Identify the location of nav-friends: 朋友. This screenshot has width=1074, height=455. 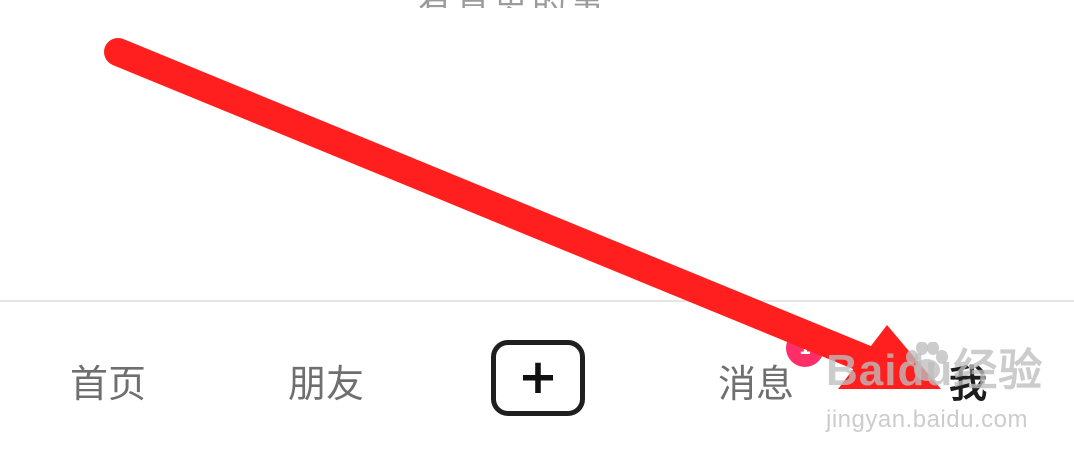
(326, 380).